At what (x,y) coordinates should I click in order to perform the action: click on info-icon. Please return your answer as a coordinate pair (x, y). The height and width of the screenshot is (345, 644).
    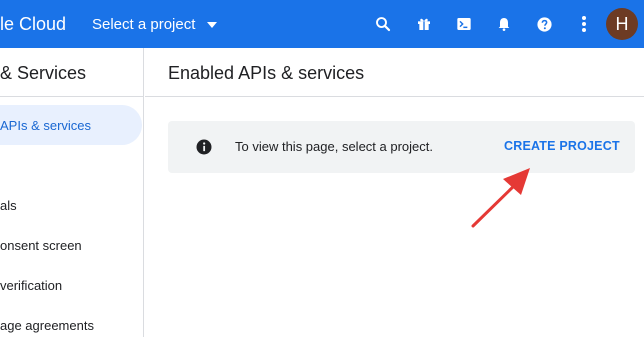
    Looking at the image, I should click on (204, 147).